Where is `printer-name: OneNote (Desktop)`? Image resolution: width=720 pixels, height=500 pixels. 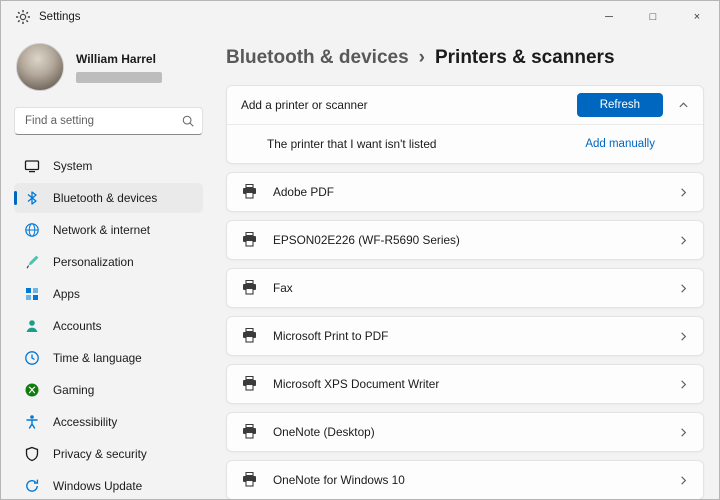 printer-name: OneNote (Desktop) is located at coordinates (324, 432).